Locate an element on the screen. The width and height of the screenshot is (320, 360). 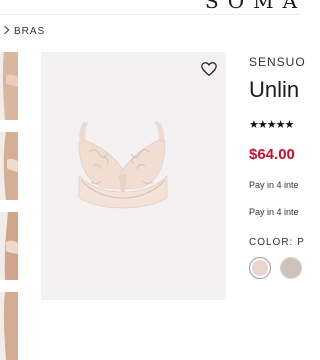
heart-icon is located at coordinates (209, 69).